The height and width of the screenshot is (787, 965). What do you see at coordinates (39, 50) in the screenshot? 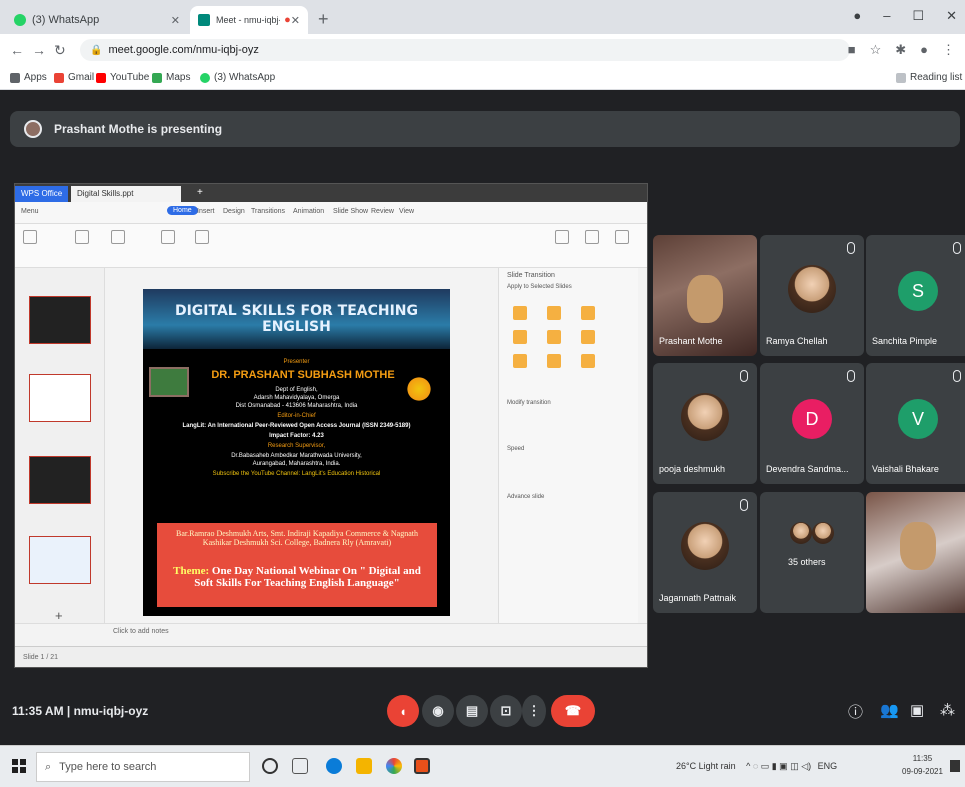
I see `forward-icon: →` at bounding box center [39, 50].